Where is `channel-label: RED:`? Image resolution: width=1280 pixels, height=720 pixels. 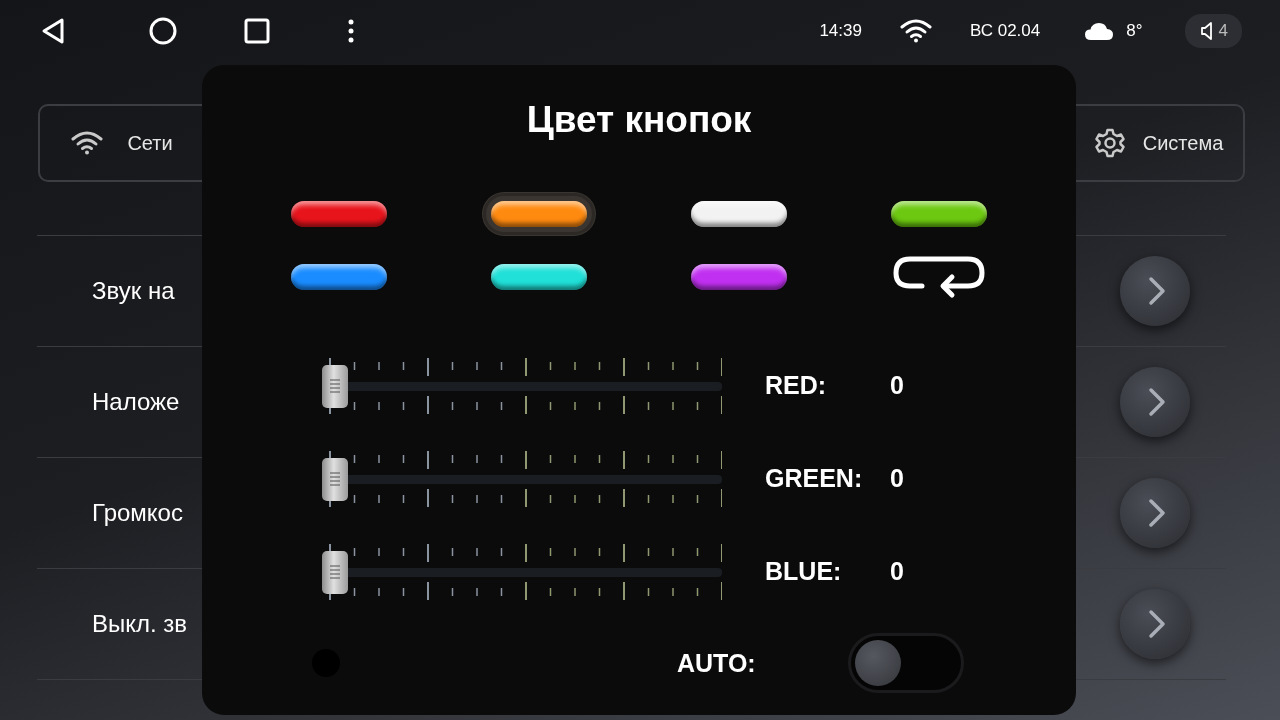 channel-label: RED: is located at coordinates (796, 385).